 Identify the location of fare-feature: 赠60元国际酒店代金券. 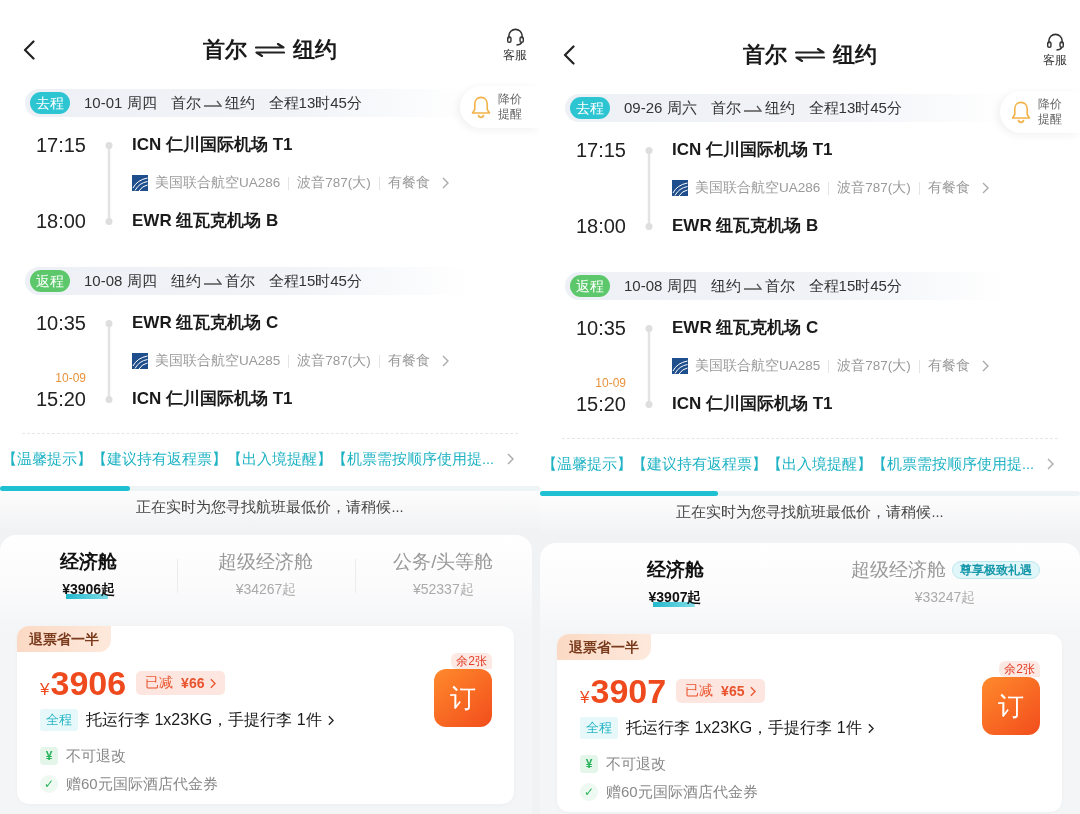
(142, 784).